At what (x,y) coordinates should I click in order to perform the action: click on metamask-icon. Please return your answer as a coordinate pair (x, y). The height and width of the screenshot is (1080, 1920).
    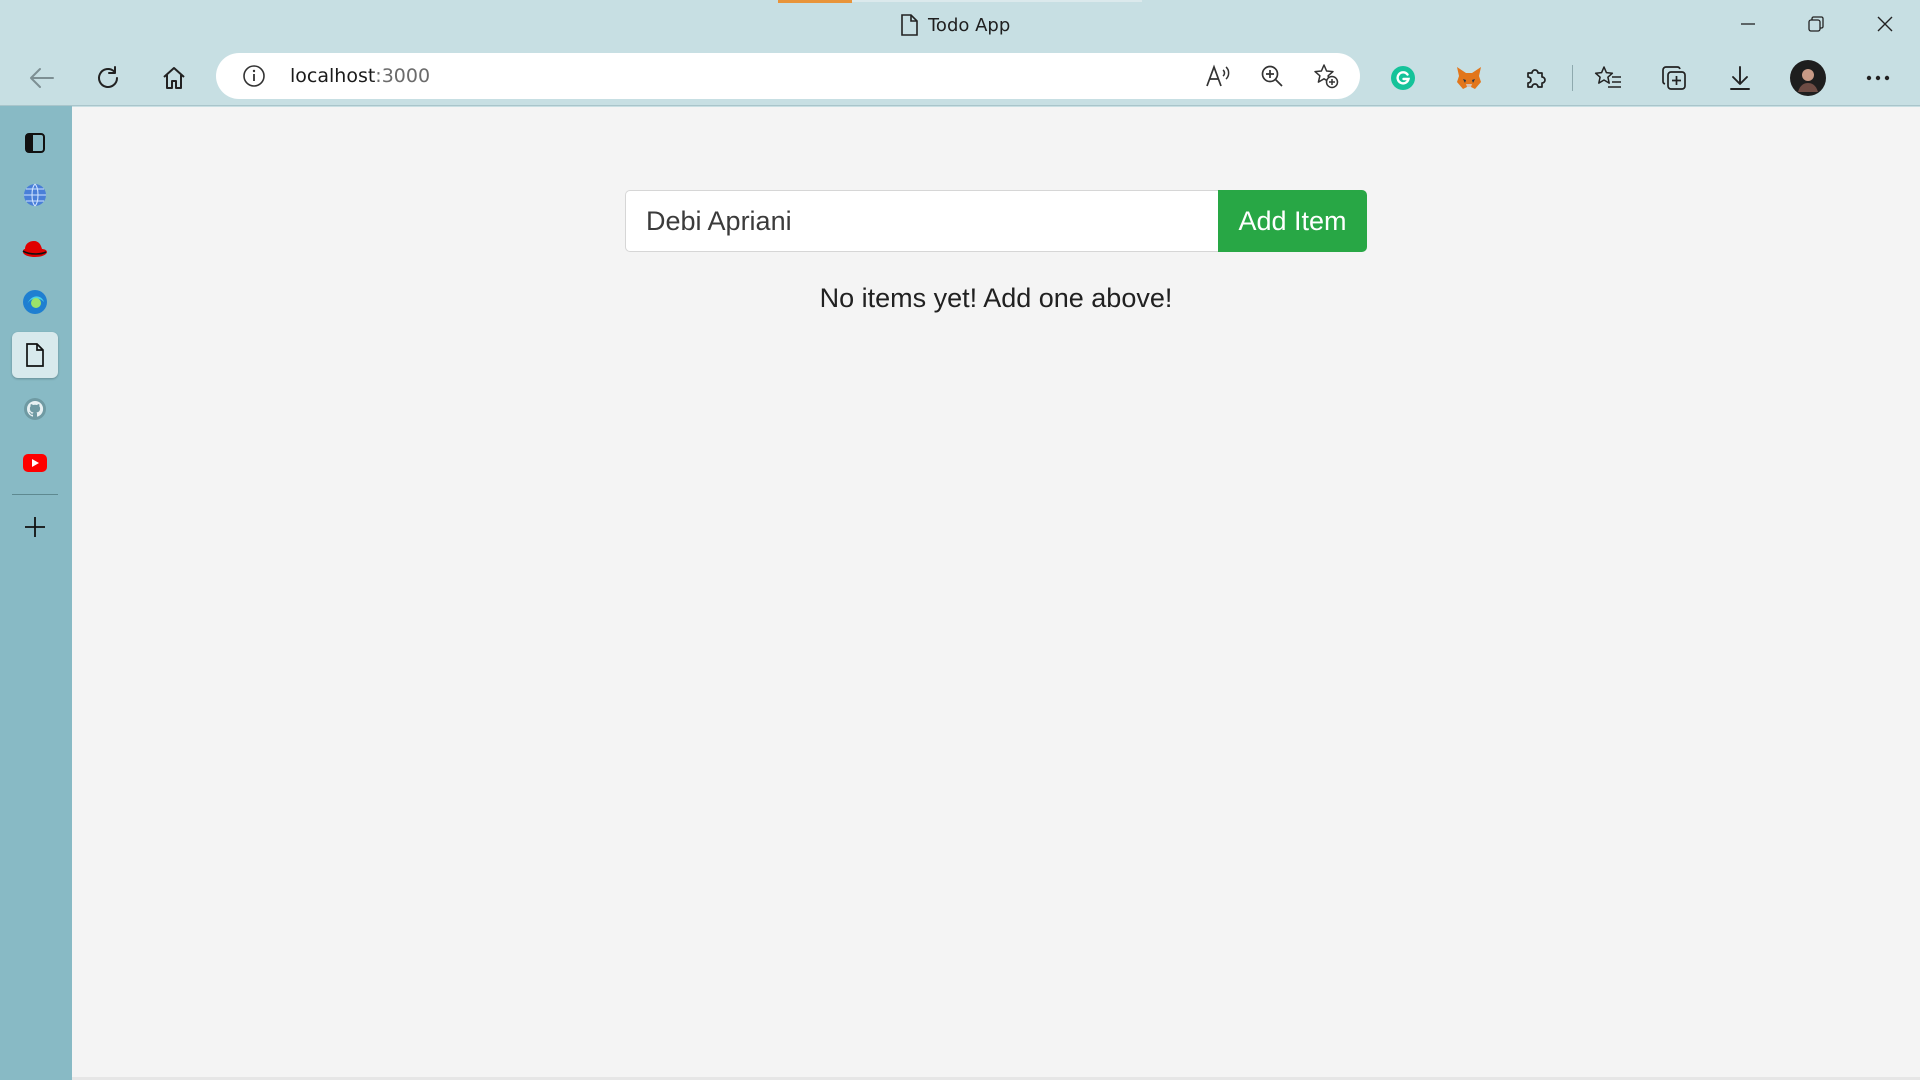
    Looking at the image, I should click on (1469, 78).